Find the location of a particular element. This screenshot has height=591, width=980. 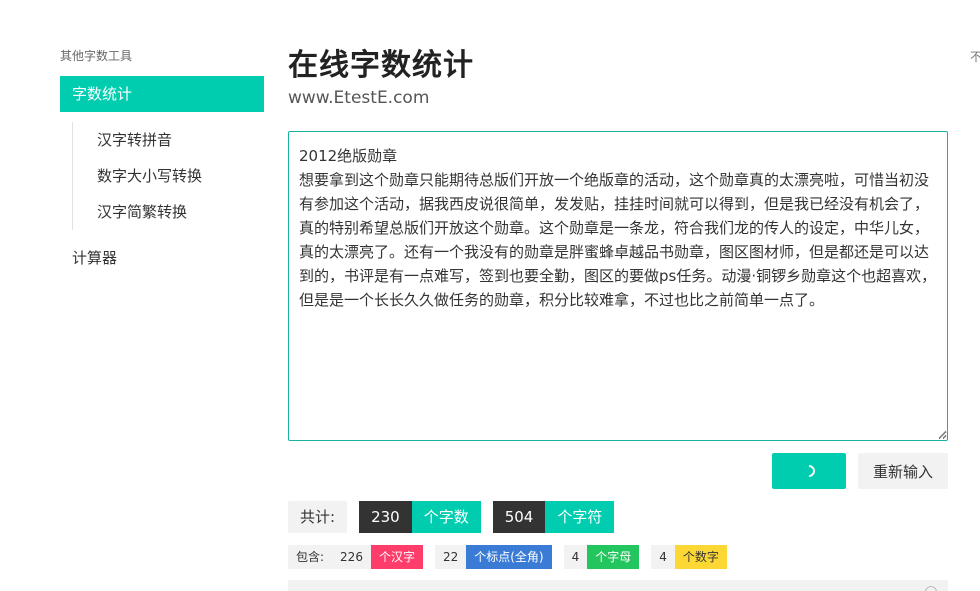

resize-grip-icon is located at coordinates (942, 434).